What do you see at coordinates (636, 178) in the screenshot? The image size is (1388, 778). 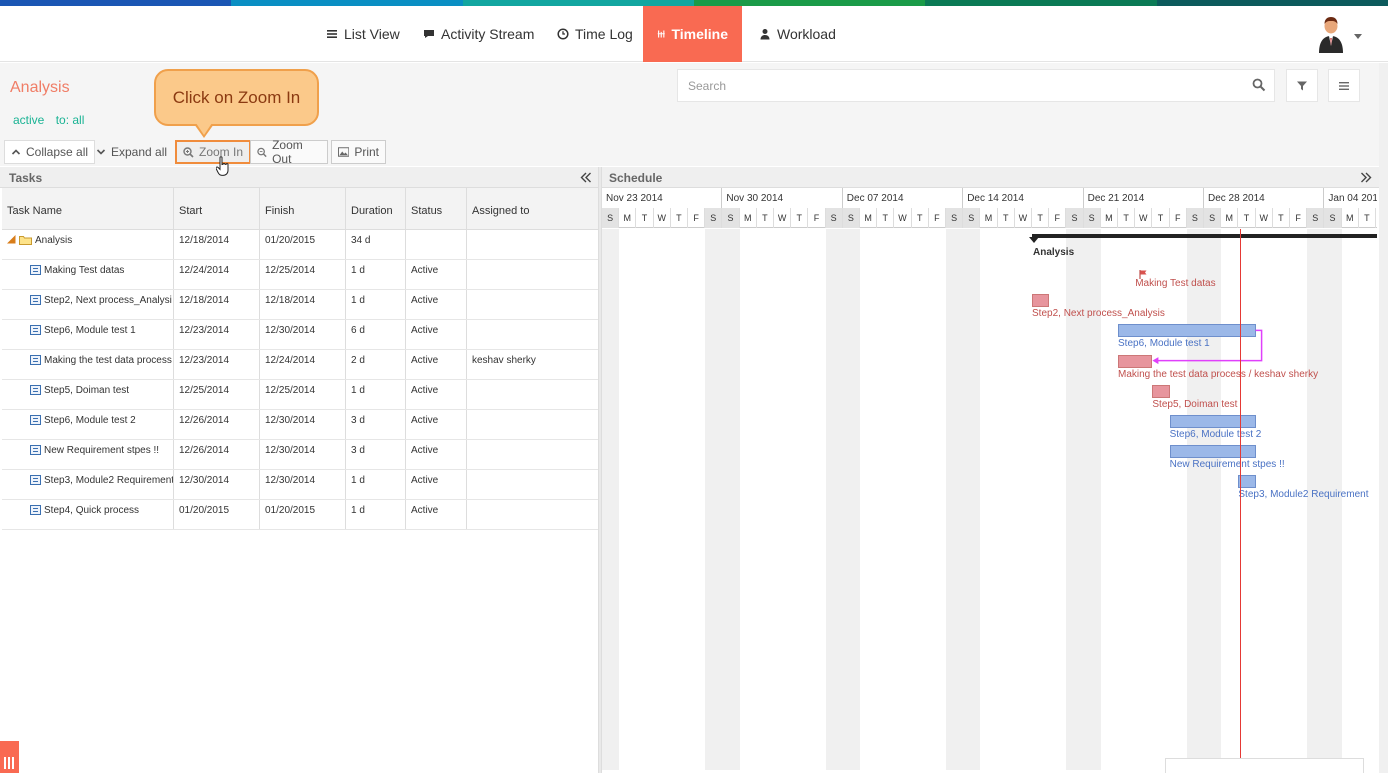 I see `schedule-panel-title: Schedule` at bounding box center [636, 178].